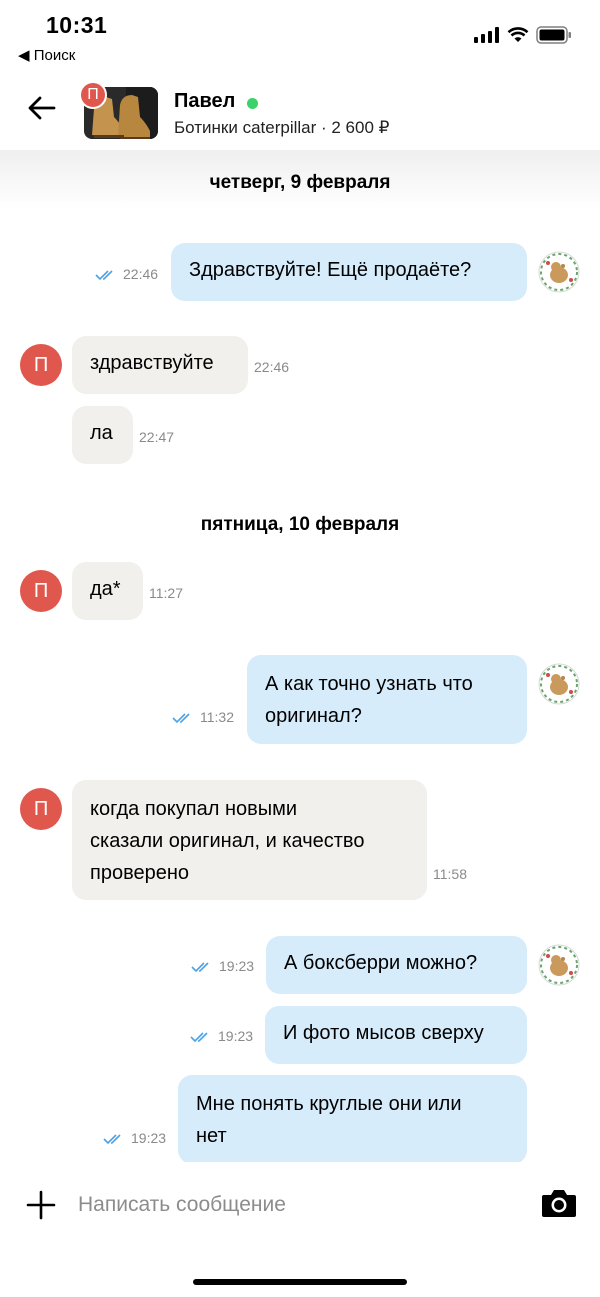 Image resolution: width=600 pixels, height=1297 pixels. I want to click on day-separator: четверг, 9 февраля, so click(300, 182).